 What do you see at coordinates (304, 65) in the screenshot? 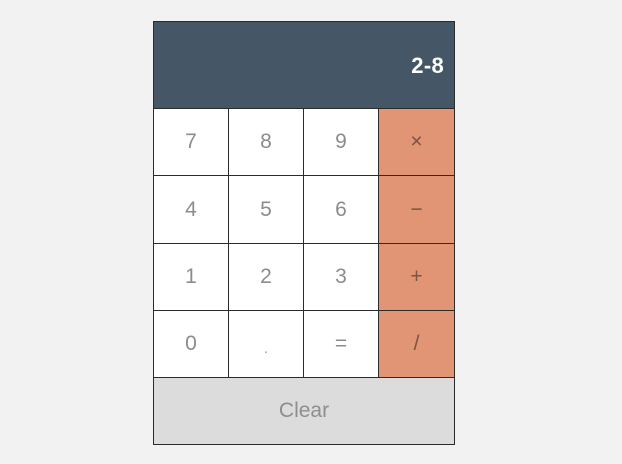
I see `display-screen: 2-8` at bounding box center [304, 65].